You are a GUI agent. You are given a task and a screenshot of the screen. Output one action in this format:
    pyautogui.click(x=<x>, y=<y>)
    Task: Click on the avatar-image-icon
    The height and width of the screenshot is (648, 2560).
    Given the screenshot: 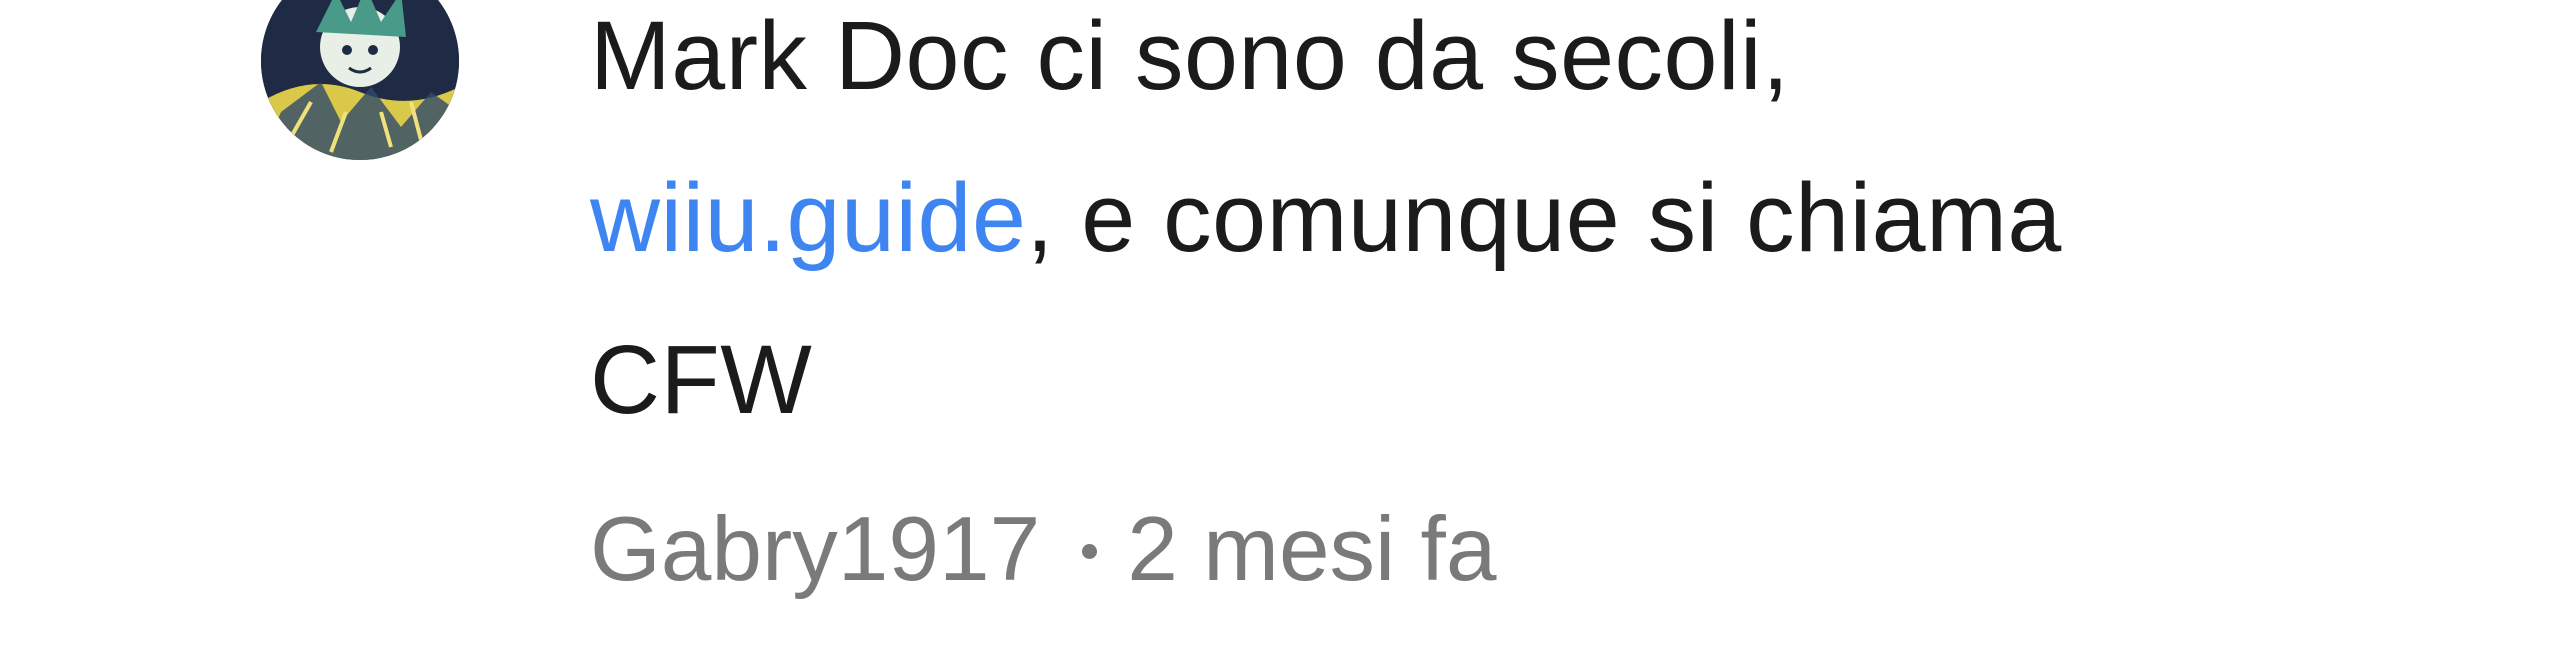 What is the action you would take?
    pyautogui.click(x=360, y=80)
    